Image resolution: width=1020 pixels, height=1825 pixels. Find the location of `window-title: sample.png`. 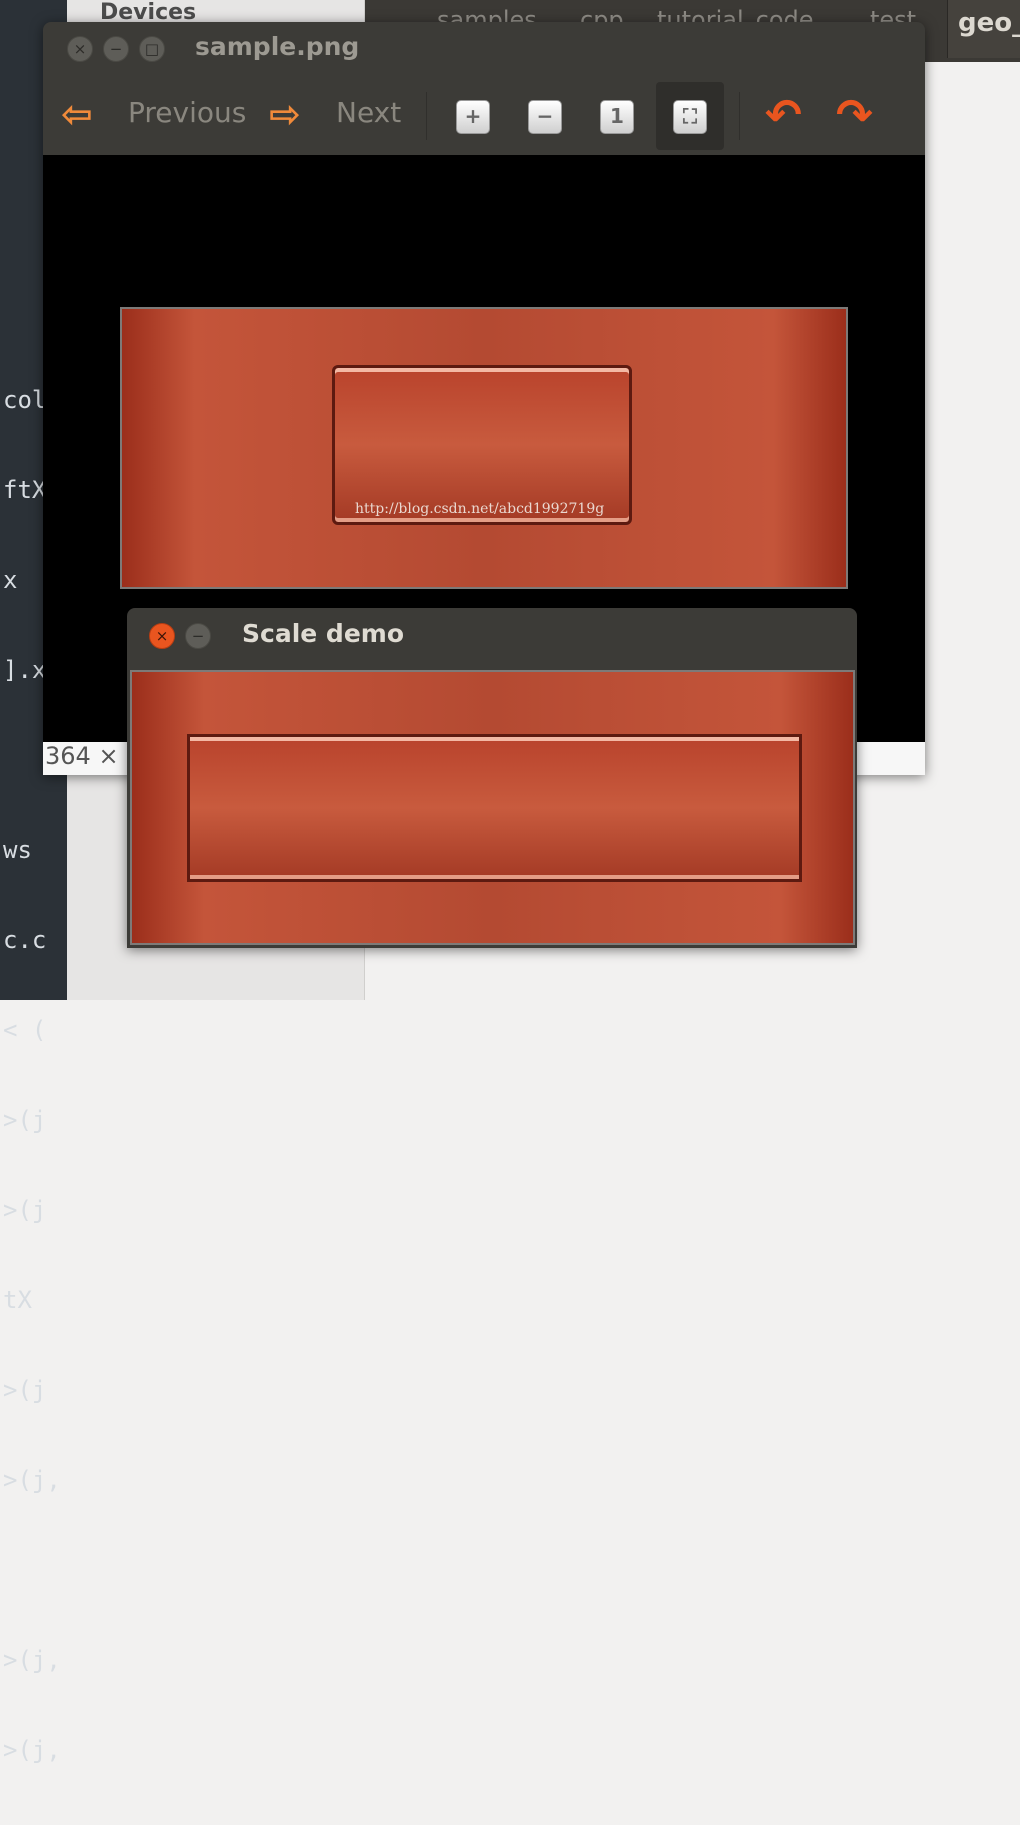

window-title: sample.png is located at coordinates (277, 46).